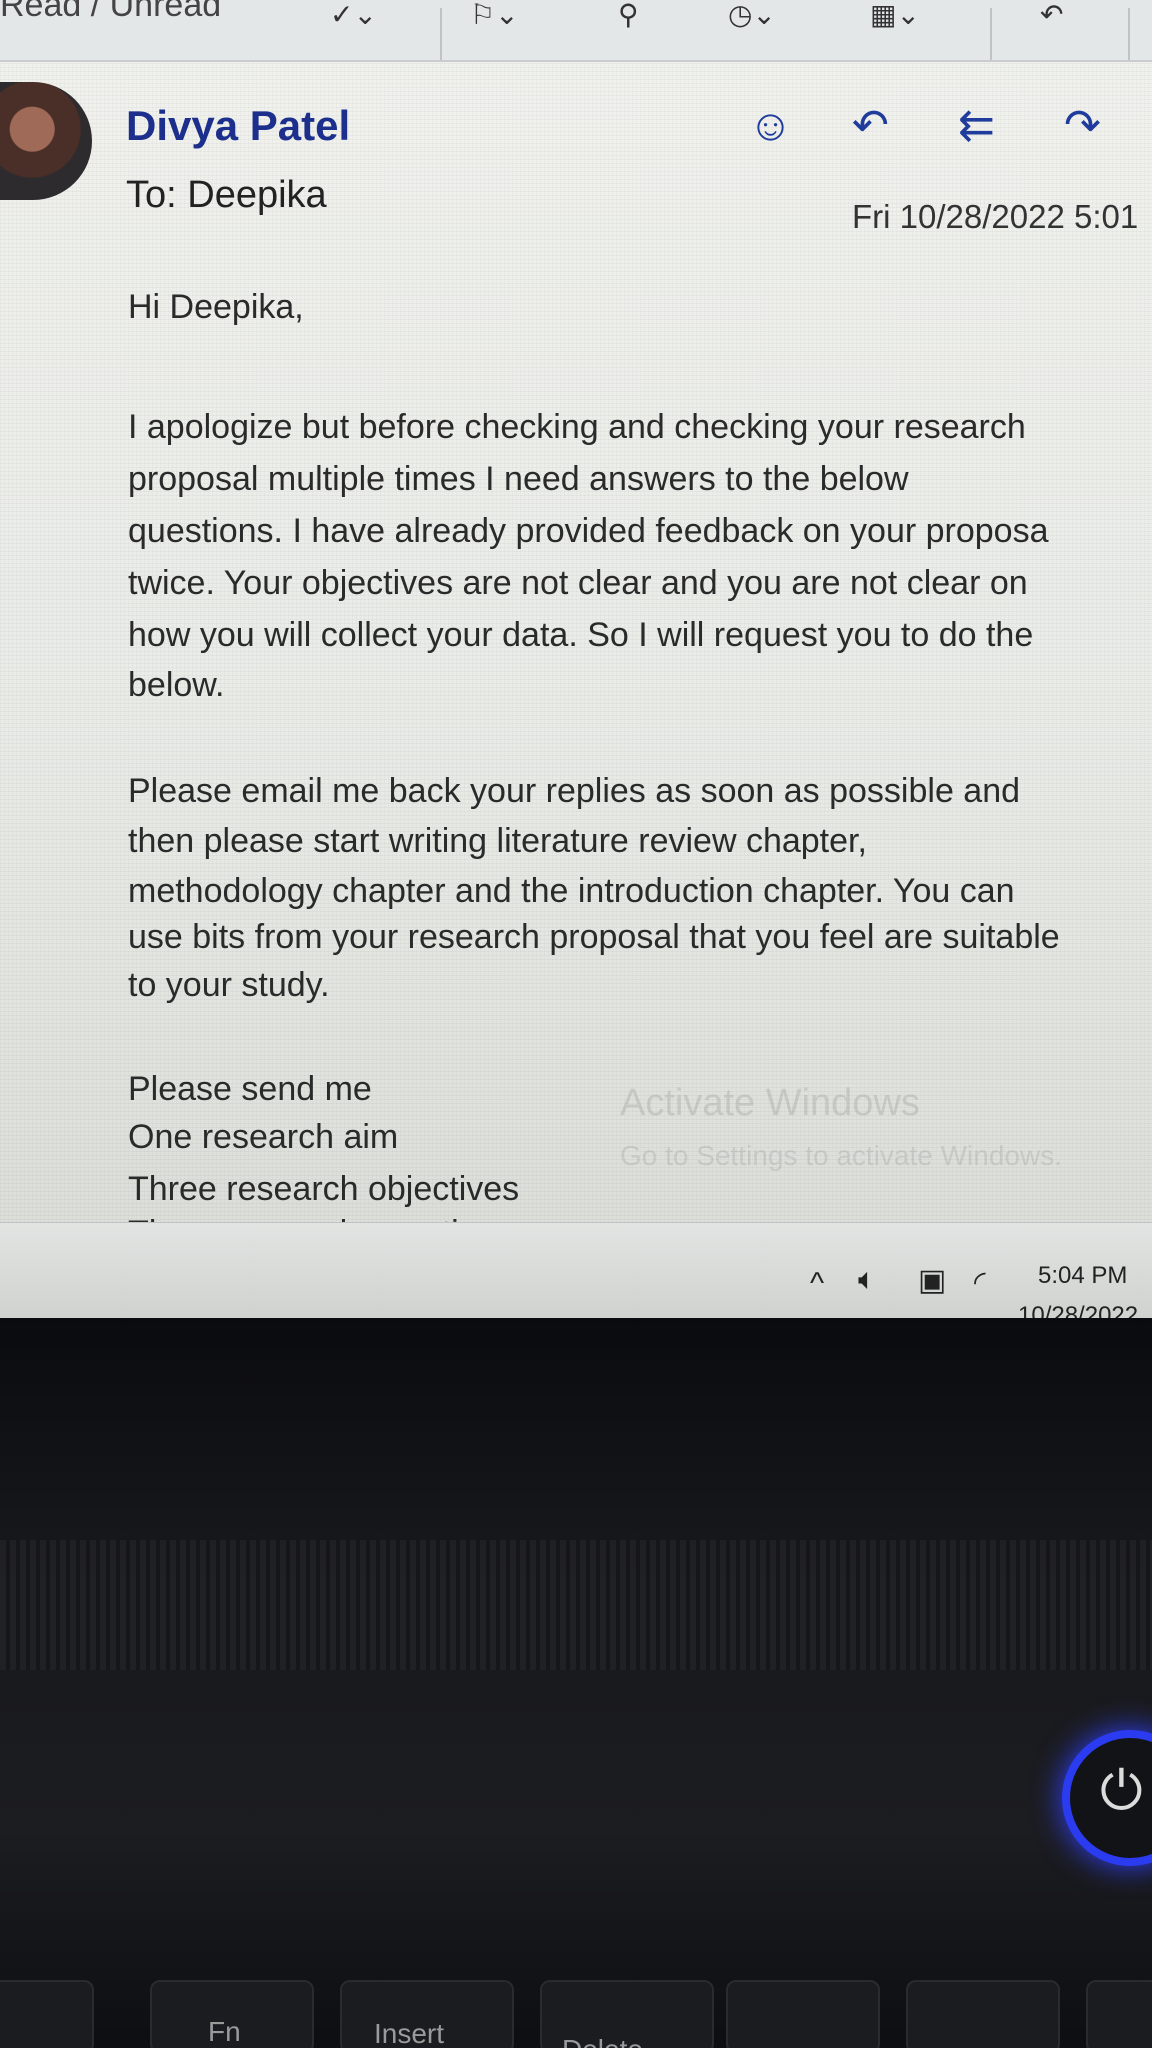  I want to click on emoji-icon: ☺, so click(770, 126).